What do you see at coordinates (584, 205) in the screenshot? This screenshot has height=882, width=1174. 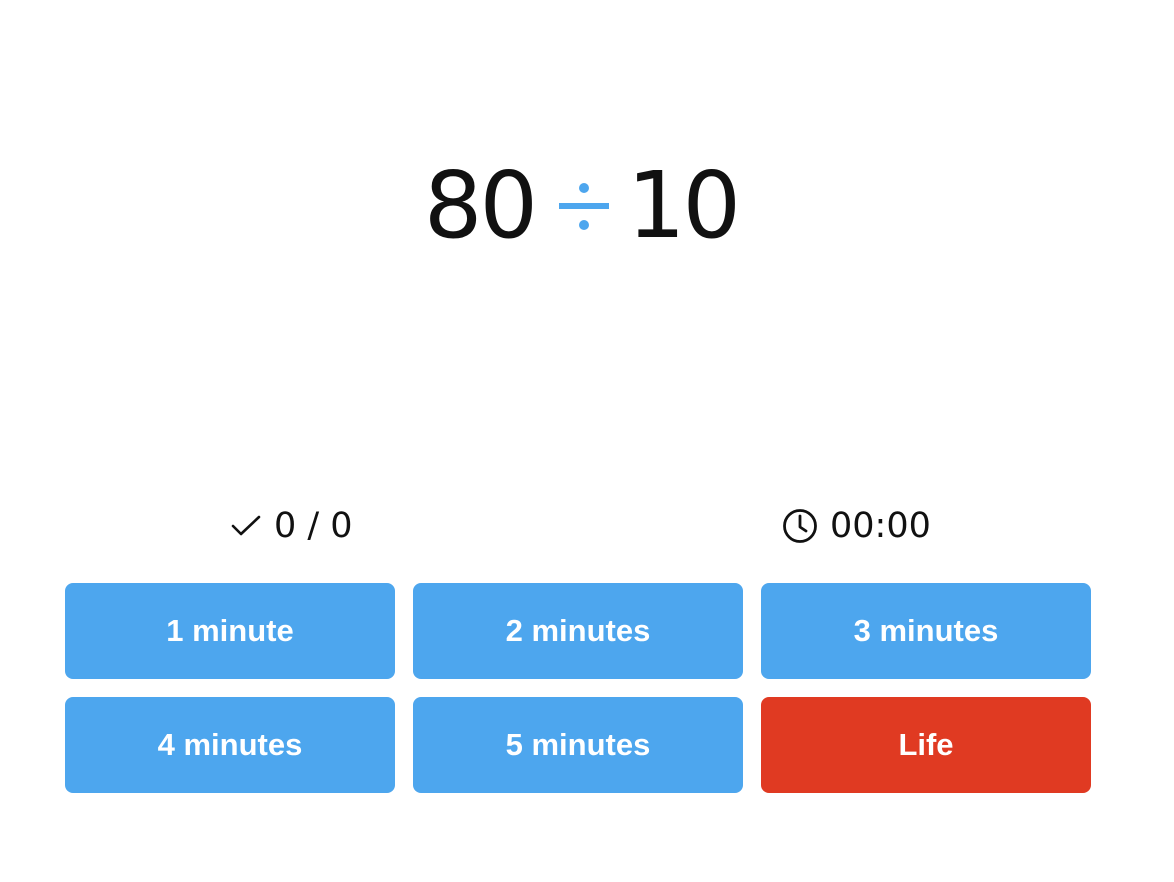 I see `divide-operator-icon` at bounding box center [584, 205].